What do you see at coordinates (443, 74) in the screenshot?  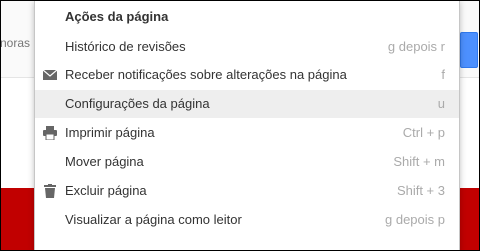 I see `menu-item-shortcut: f` at bounding box center [443, 74].